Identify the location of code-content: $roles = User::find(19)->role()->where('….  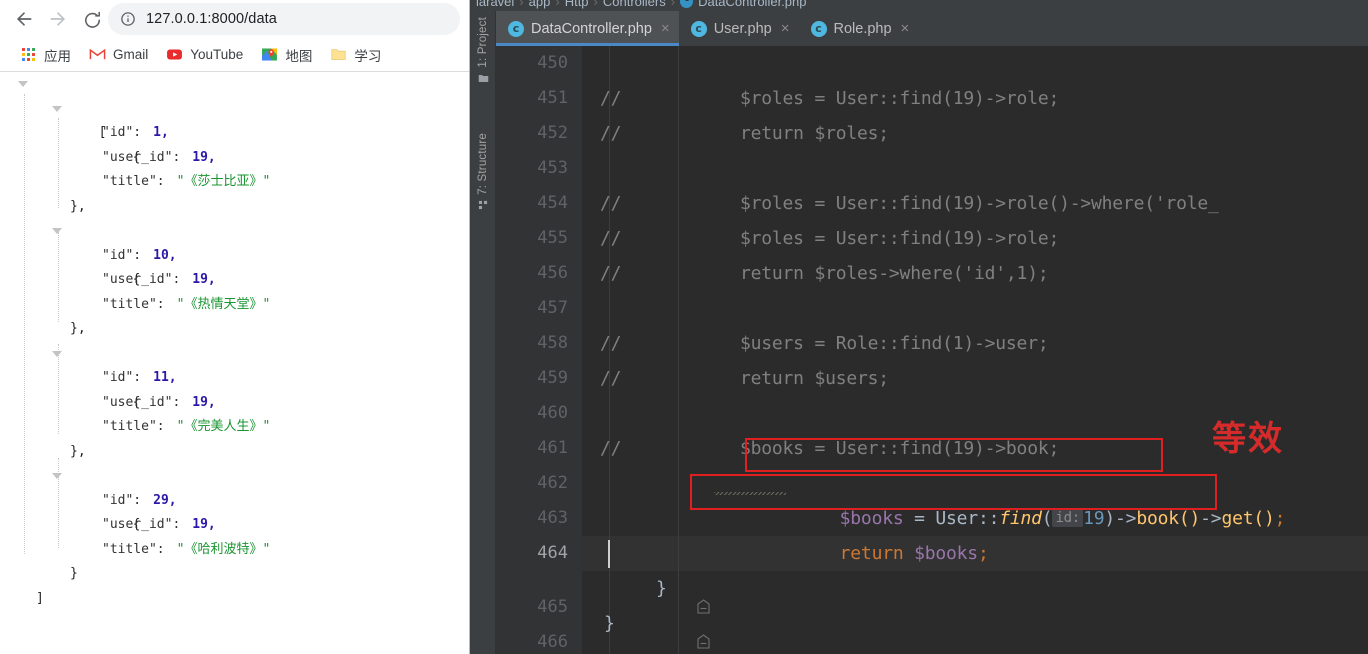
(979, 203).